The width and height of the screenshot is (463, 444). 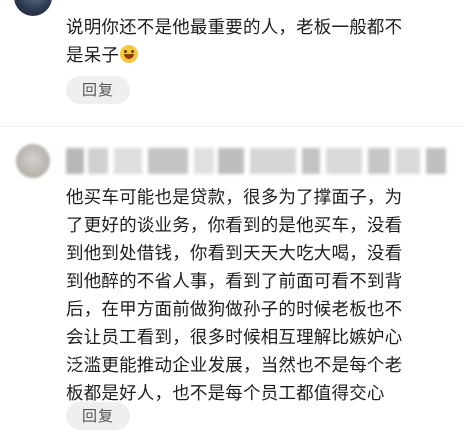 What do you see at coordinates (258, 161) in the screenshot?
I see `blurred-username-header` at bounding box center [258, 161].